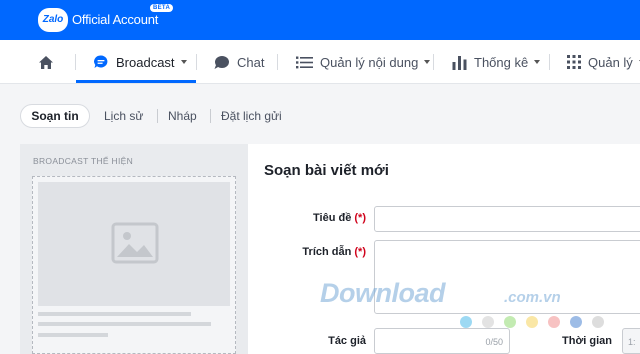  Describe the element at coordinates (182, 116) in the screenshot. I see `subtab-drafts: Nháp` at that location.